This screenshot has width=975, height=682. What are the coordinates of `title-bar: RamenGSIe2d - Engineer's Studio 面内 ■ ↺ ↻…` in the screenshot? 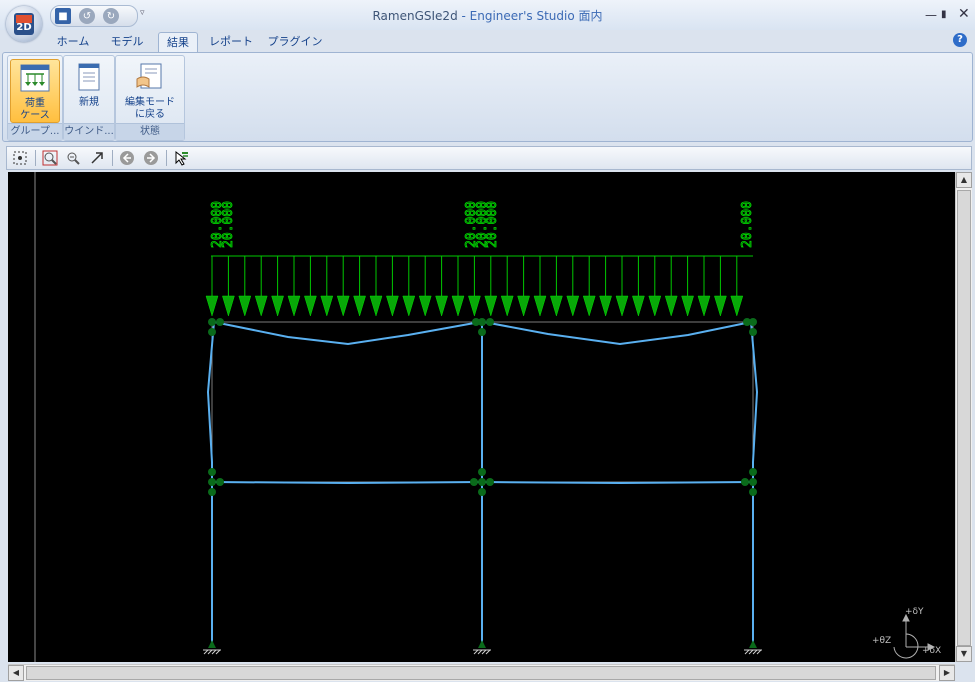 It's located at (487, 15).